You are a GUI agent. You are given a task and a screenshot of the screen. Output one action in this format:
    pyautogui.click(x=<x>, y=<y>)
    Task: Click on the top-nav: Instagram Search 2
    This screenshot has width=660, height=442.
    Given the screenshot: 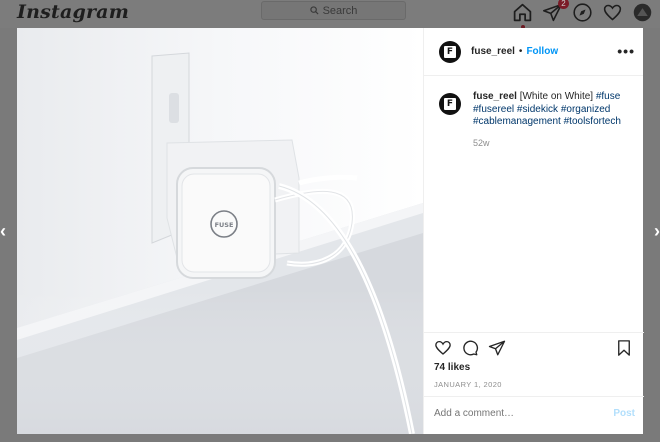 What is the action you would take?
    pyautogui.click(x=330, y=14)
    